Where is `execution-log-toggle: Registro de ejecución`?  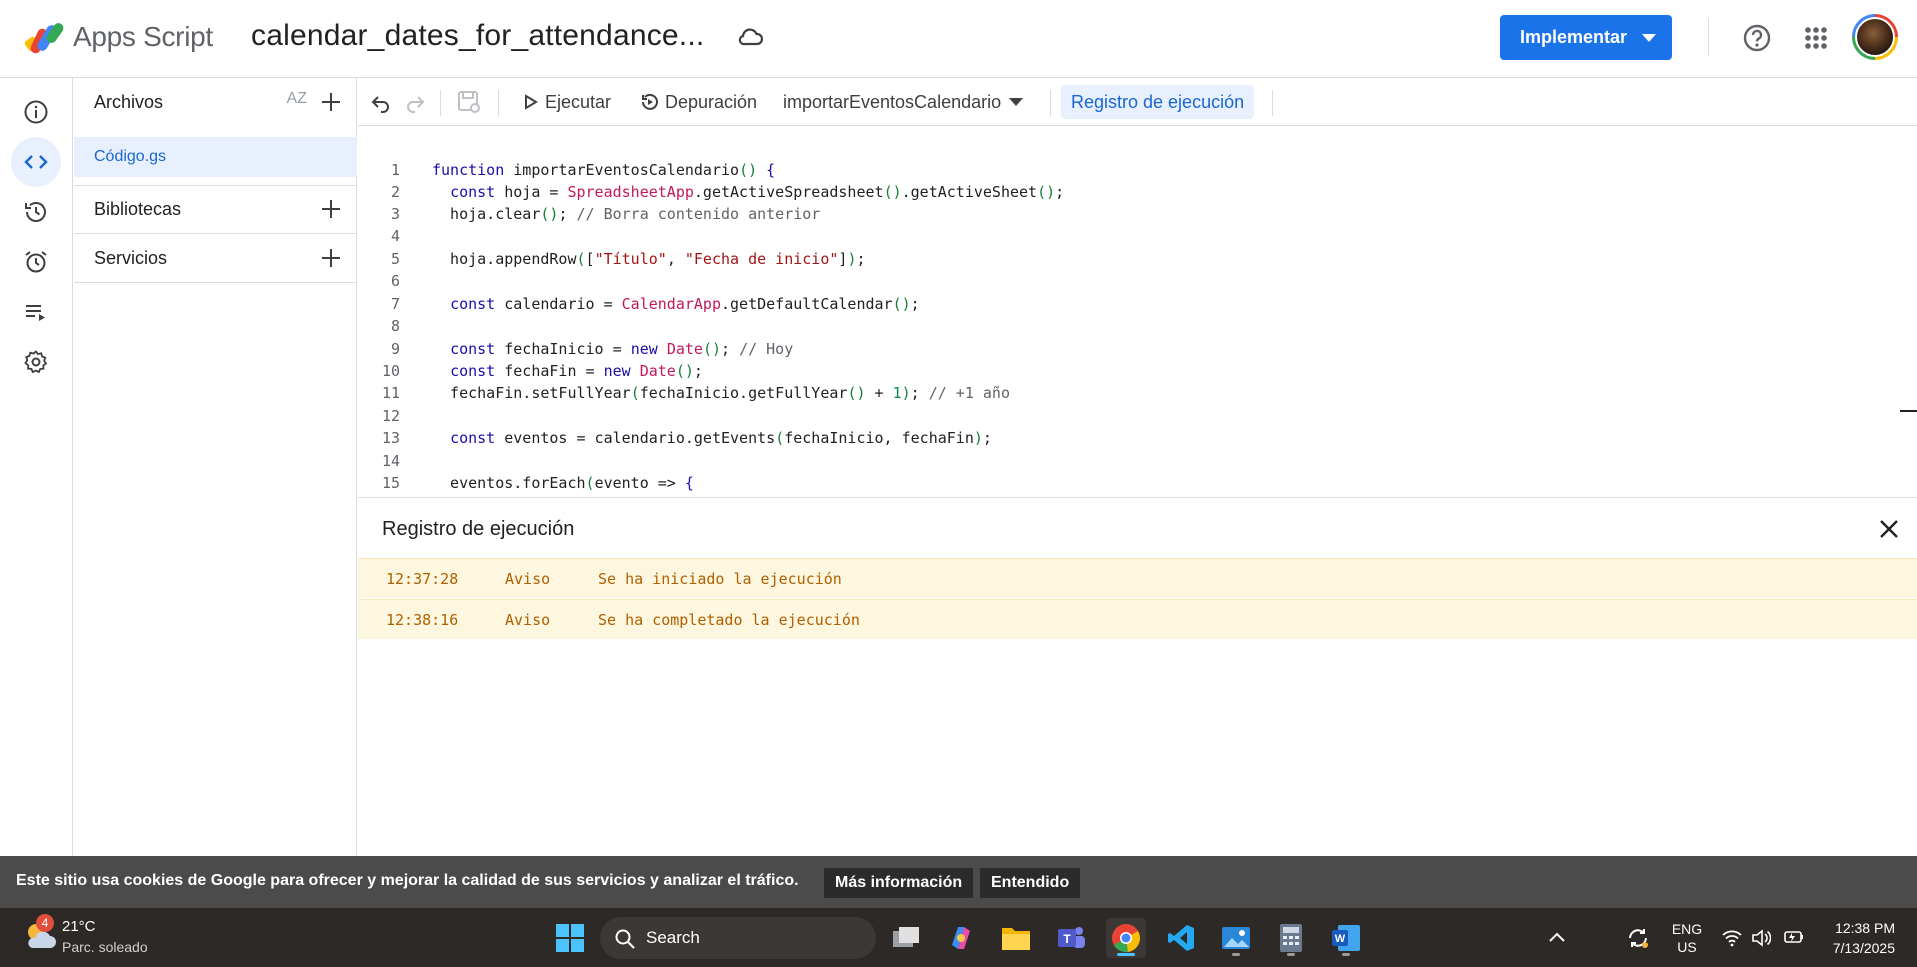
execution-log-toggle: Registro de ejecución is located at coordinates (1158, 102).